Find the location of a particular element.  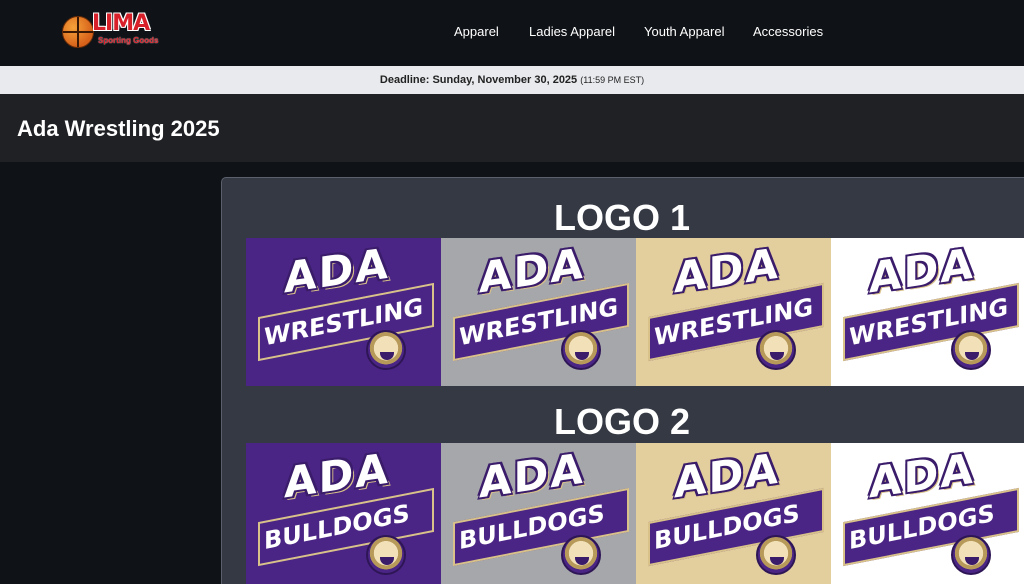

deadline-date: Sunday, November 30, 2025 is located at coordinates (505, 80).